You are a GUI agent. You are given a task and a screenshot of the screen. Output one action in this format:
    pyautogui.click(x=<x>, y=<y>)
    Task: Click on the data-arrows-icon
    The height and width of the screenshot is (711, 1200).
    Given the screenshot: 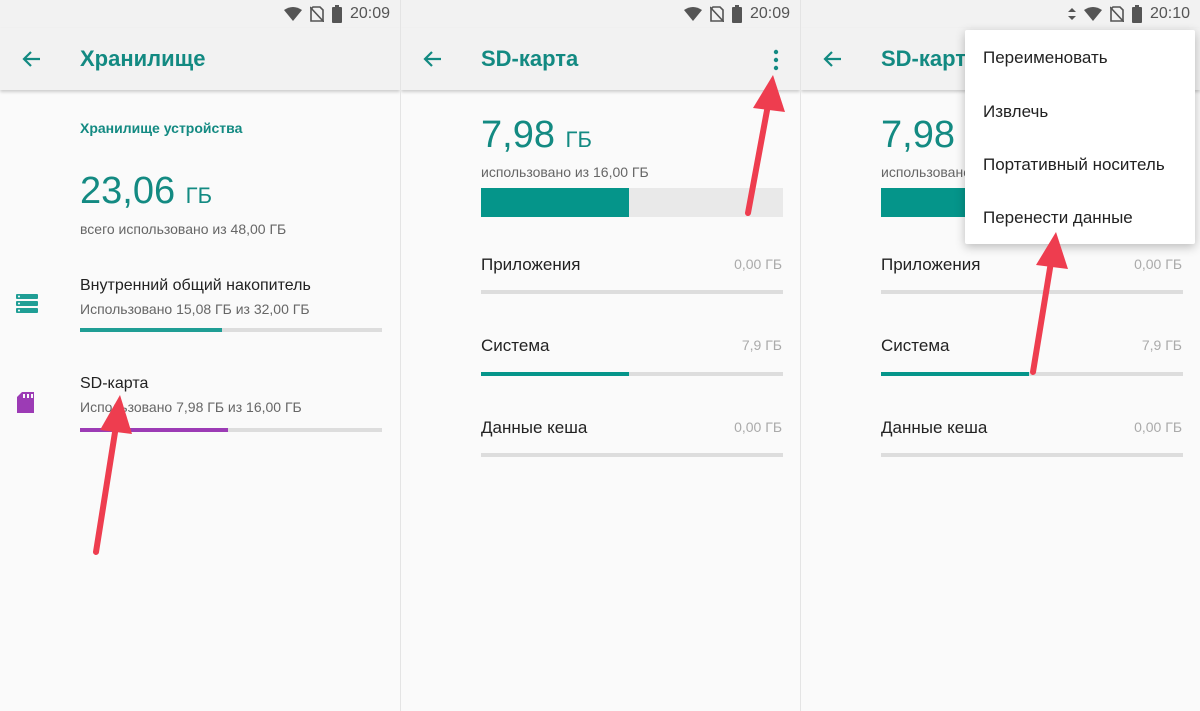 What is the action you would take?
    pyautogui.click(x=1071, y=14)
    